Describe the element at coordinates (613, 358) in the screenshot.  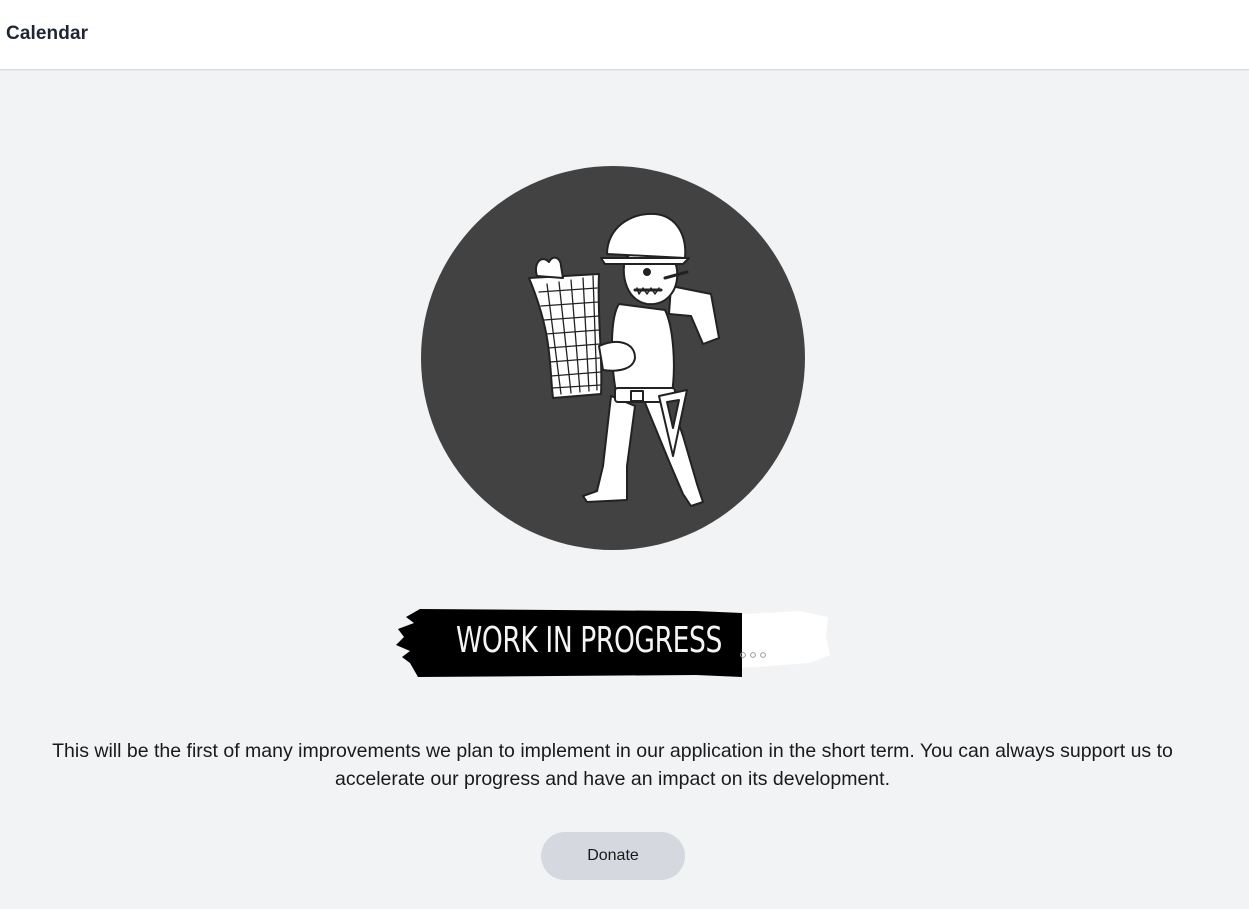
I see `construction-worker-illustration` at that location.